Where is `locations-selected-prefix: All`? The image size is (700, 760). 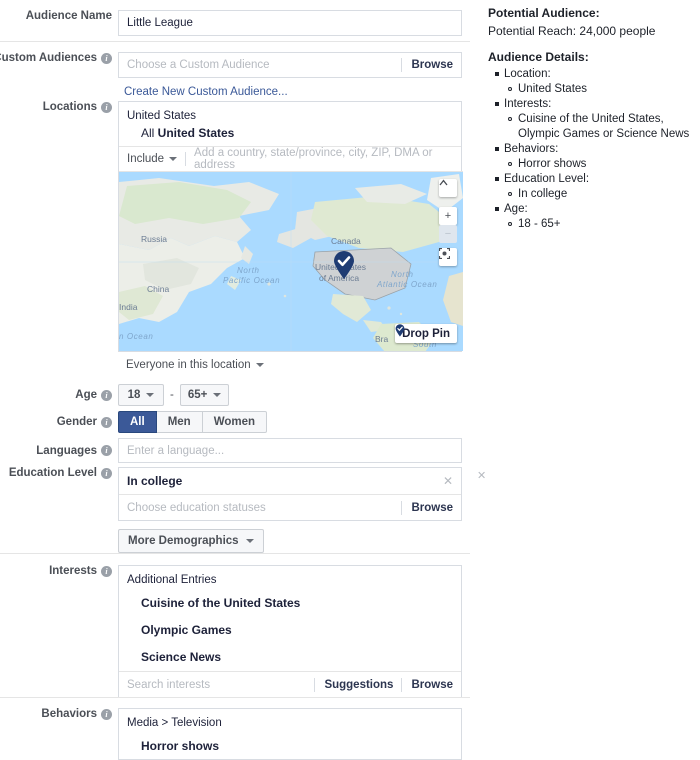
locations-selected-prefix: All is located at coordinates (149, 133).